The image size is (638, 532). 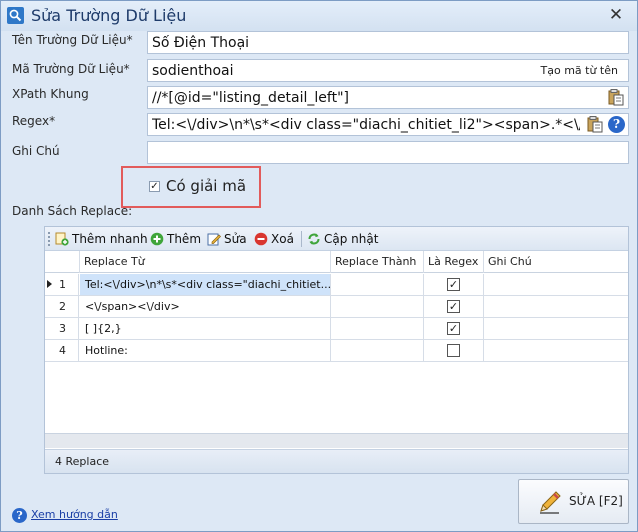 I want to click on decode-label: Có giải mã, so click(x=206, y=186).